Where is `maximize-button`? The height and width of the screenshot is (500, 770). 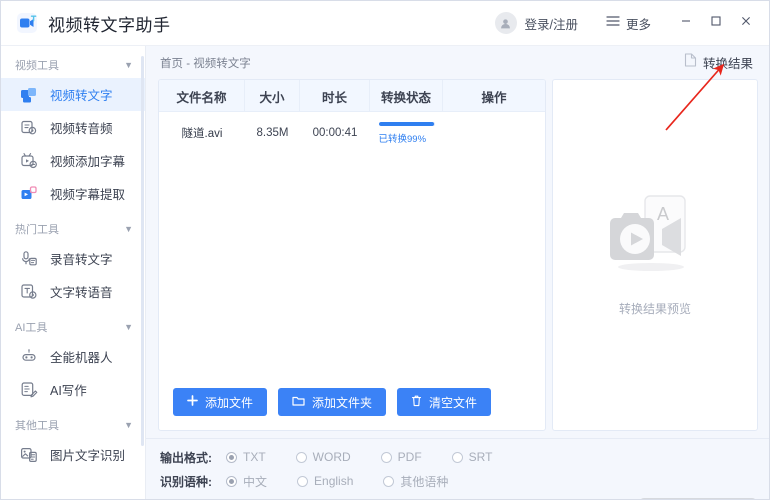
maximize-button is located at coordinates (716, 23).